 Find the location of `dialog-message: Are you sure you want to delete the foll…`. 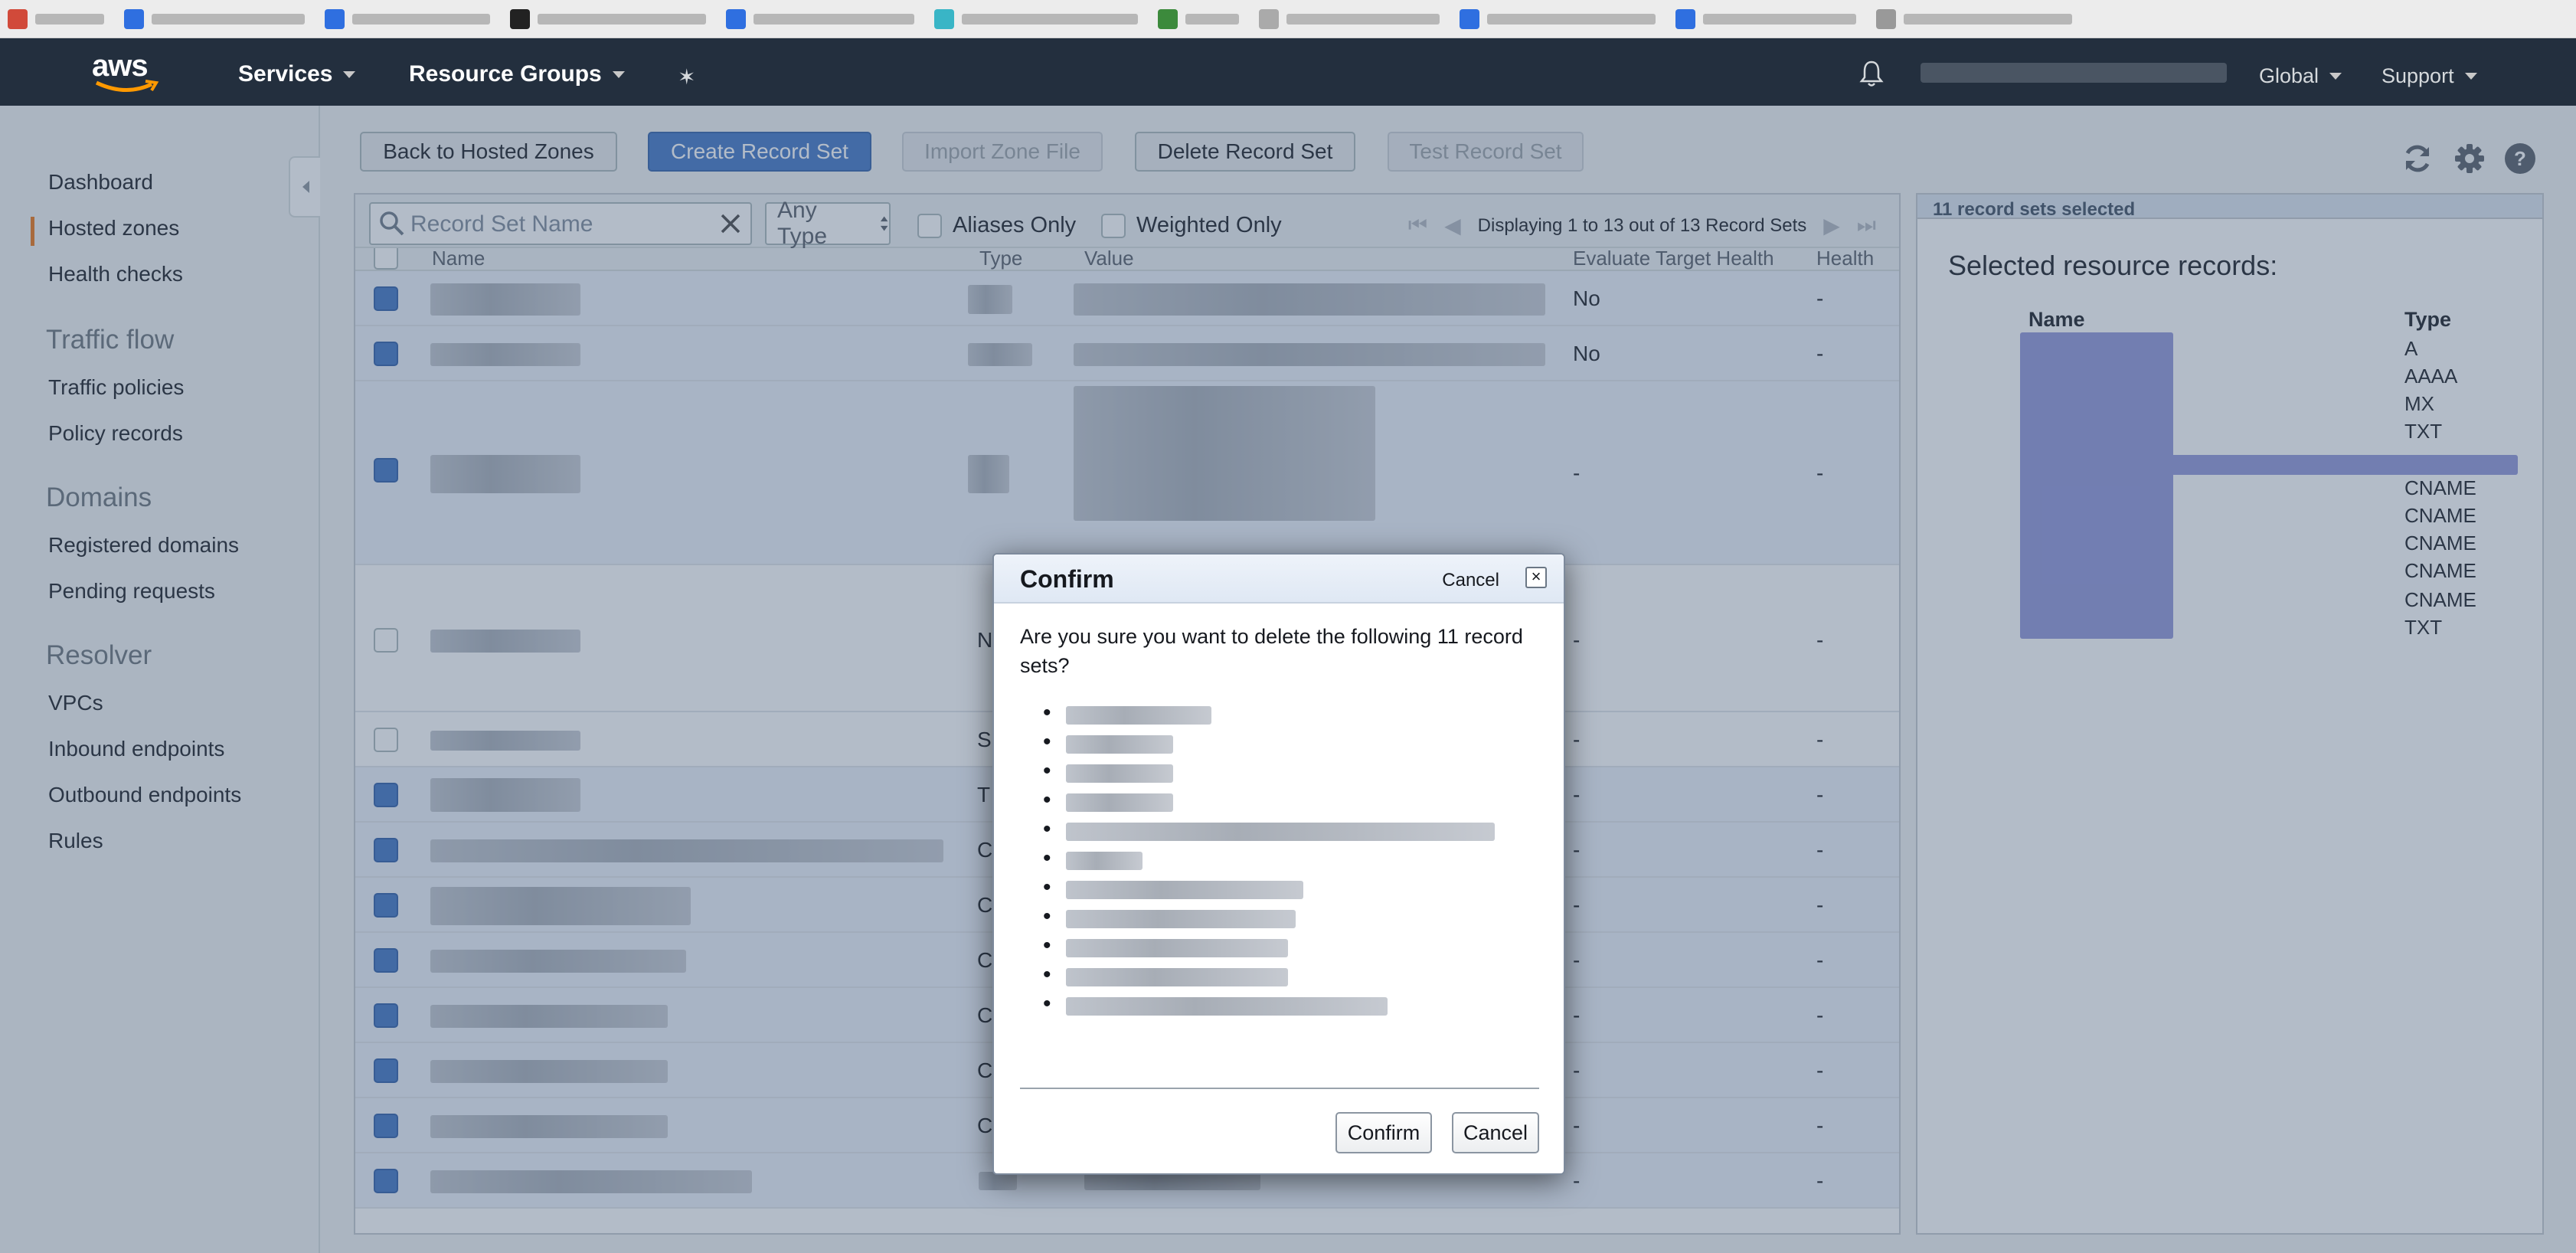

dialog-message: Are you sure you want to delete the foll… is located at coordinates (1271, 651).